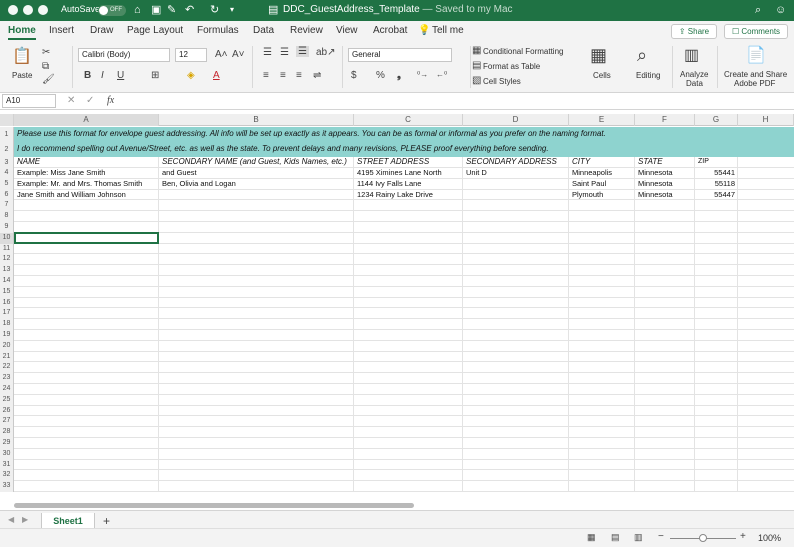 This screenshot has width=794, height=547. I want to click on orientation-icon: ab↗, so click(326, 52).